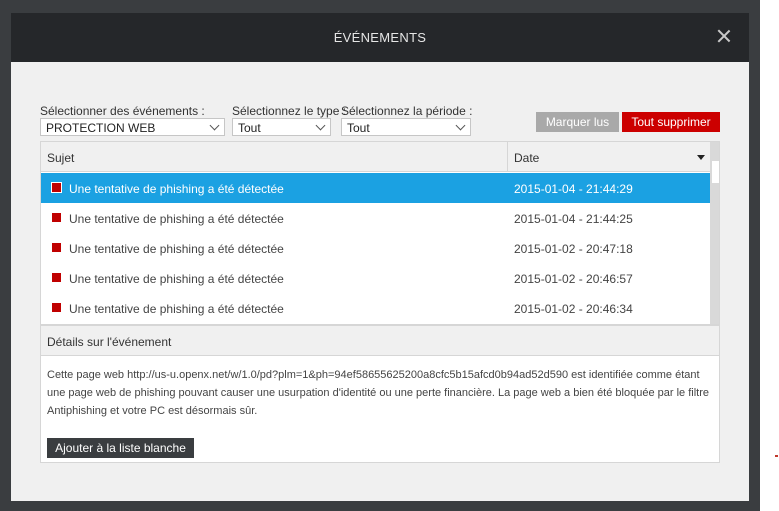 The image size is (779, 511). Describe the element at coordinates (375, 157) in the screenshot. I see `table-header: Sujet Date` at that location.